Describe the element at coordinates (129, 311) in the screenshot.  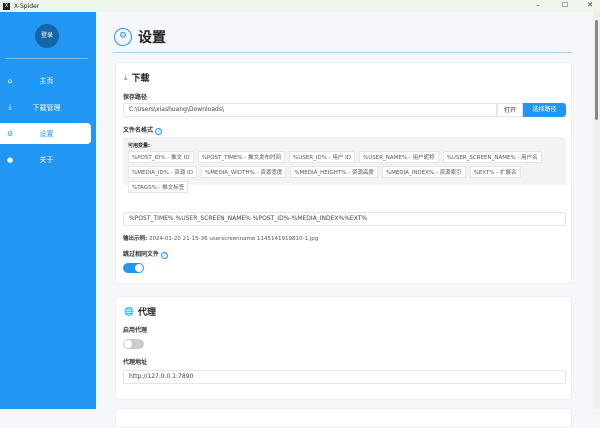
I see `globe-icon: 🌐` at that location.